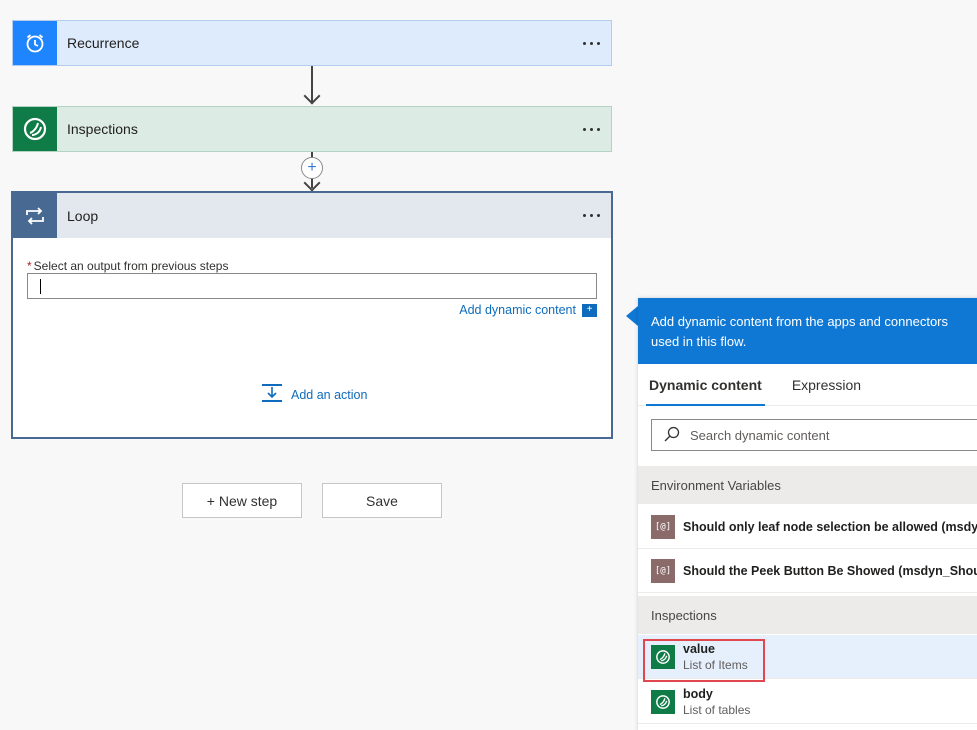 This screenshot has width=977, height=730. I want to click on field-label-text: Select an output from previous steps, so click(131, 266).